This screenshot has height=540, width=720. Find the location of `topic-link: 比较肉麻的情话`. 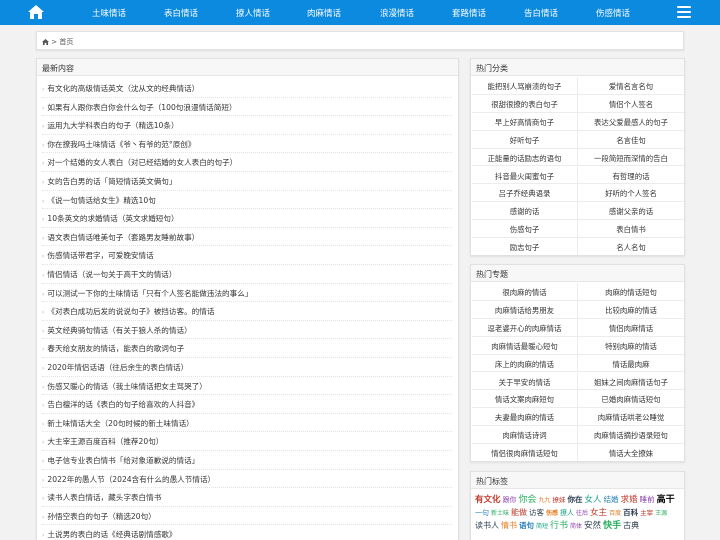

topic-link: 比较肉麻的情话 is located at coordinates (631, 310).